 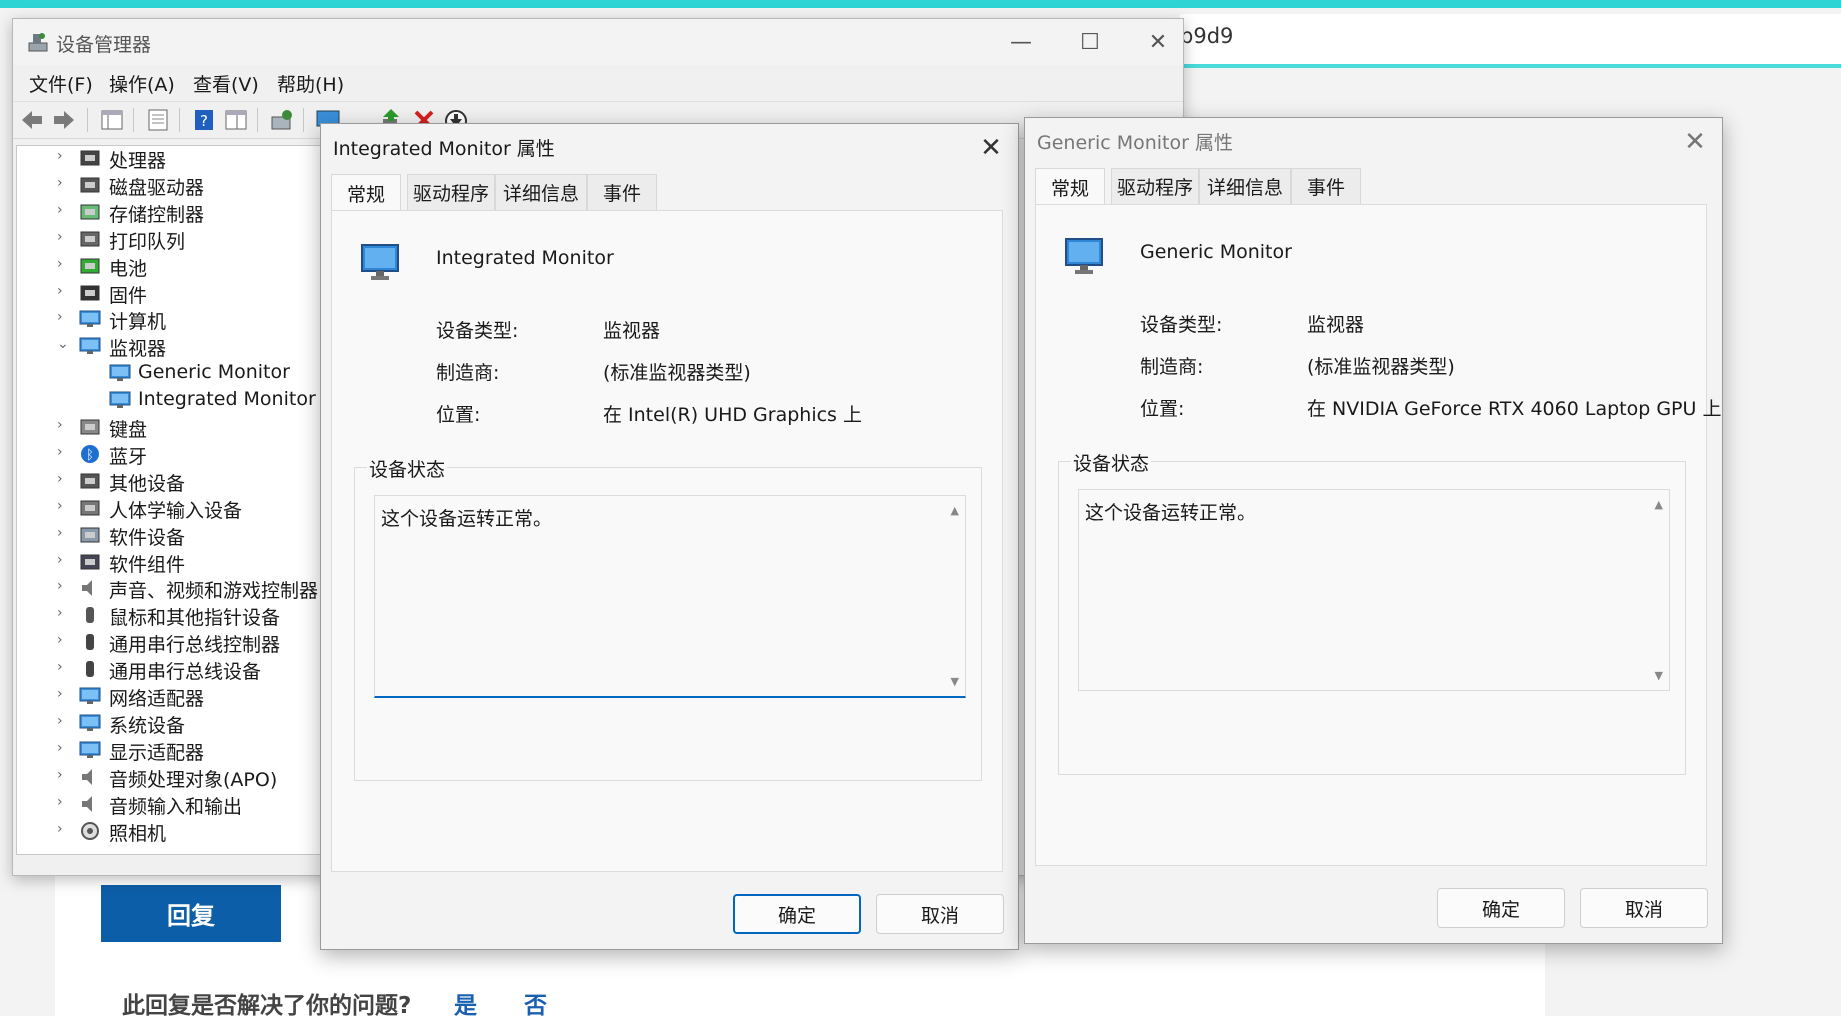 I want to click on minimize-button: —, so click(x=1021, y=42).